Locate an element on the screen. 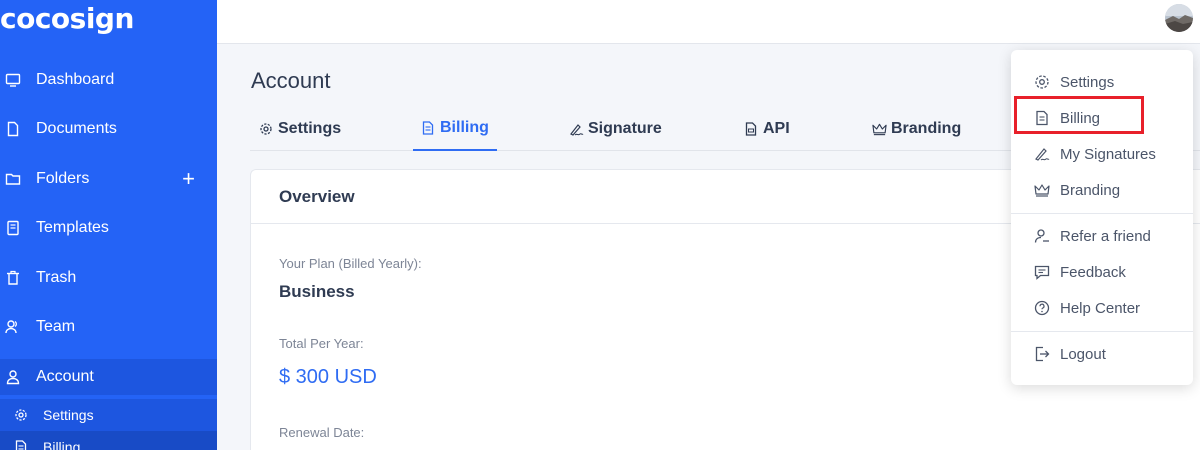 This screenshot has height=450, width=1200. menu-item-help-center: Help Center is located at coordinates (1102, 308).